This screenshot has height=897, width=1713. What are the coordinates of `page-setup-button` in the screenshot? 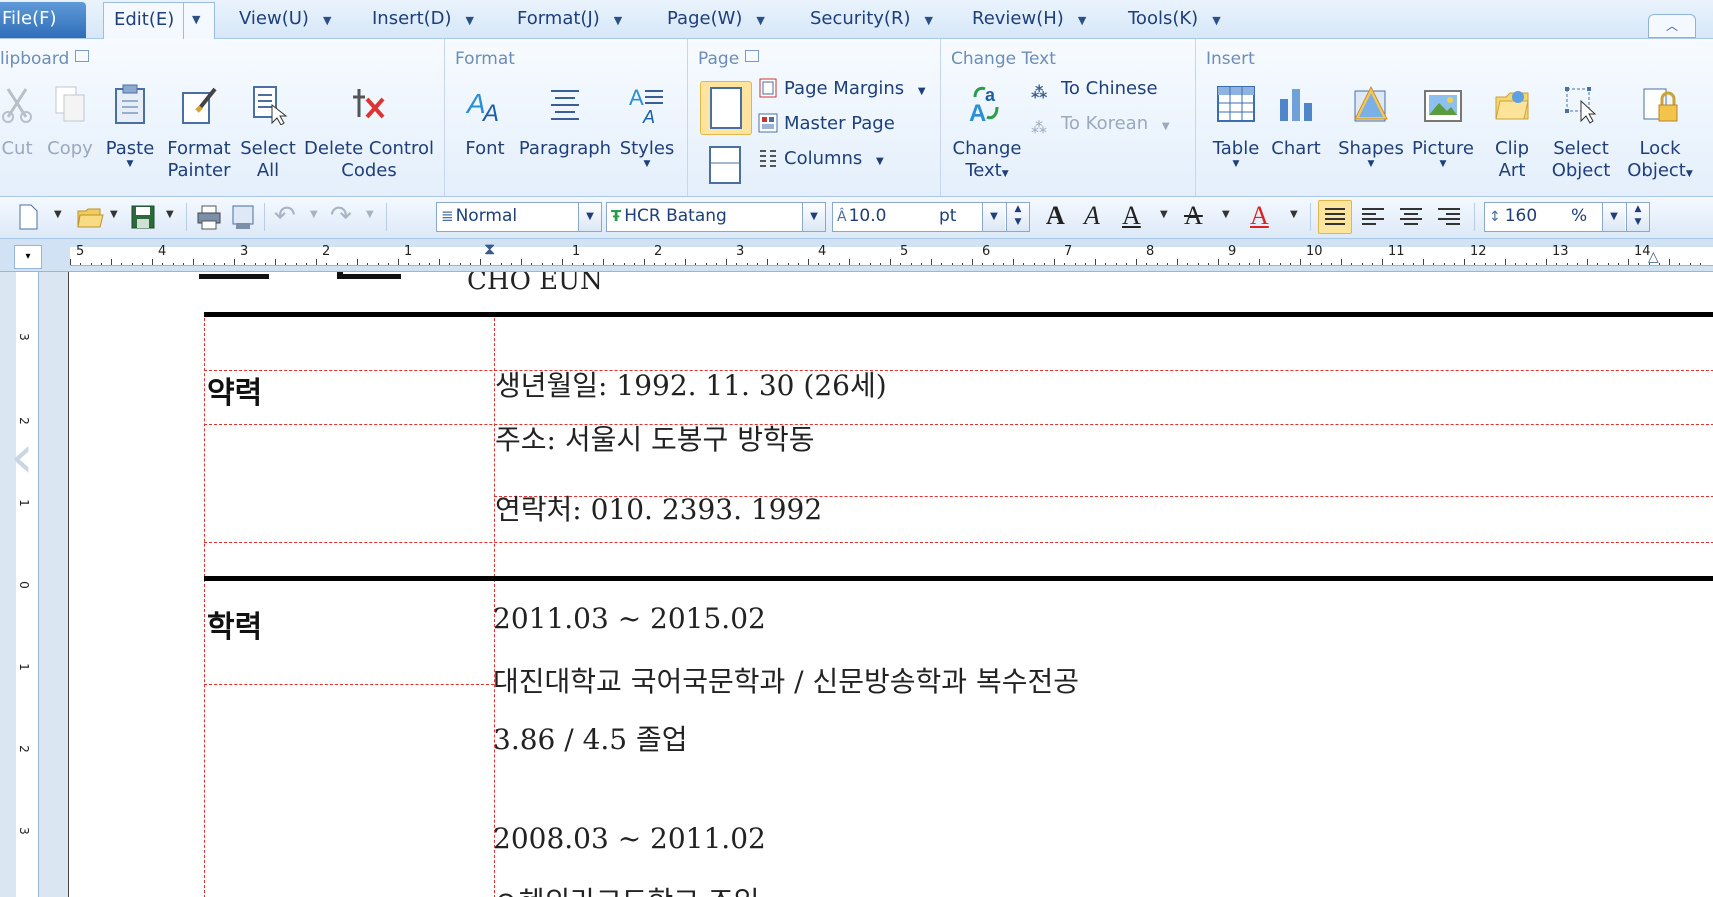 It's located at (725, 165).